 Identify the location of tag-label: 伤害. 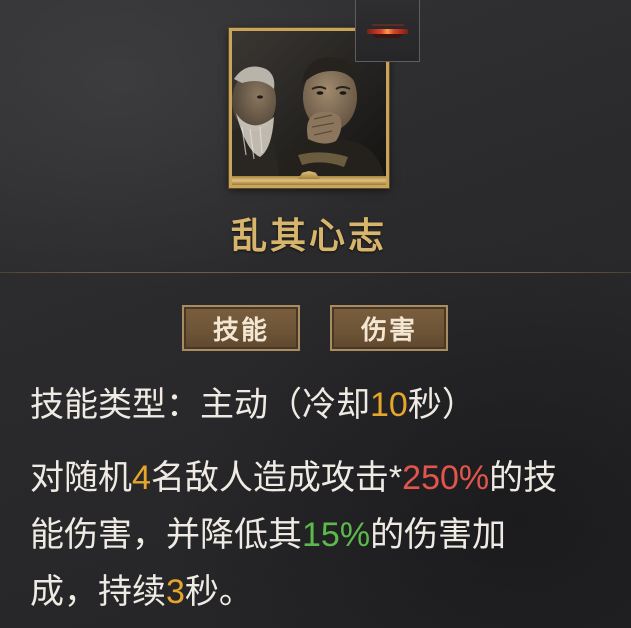
(388, 330).